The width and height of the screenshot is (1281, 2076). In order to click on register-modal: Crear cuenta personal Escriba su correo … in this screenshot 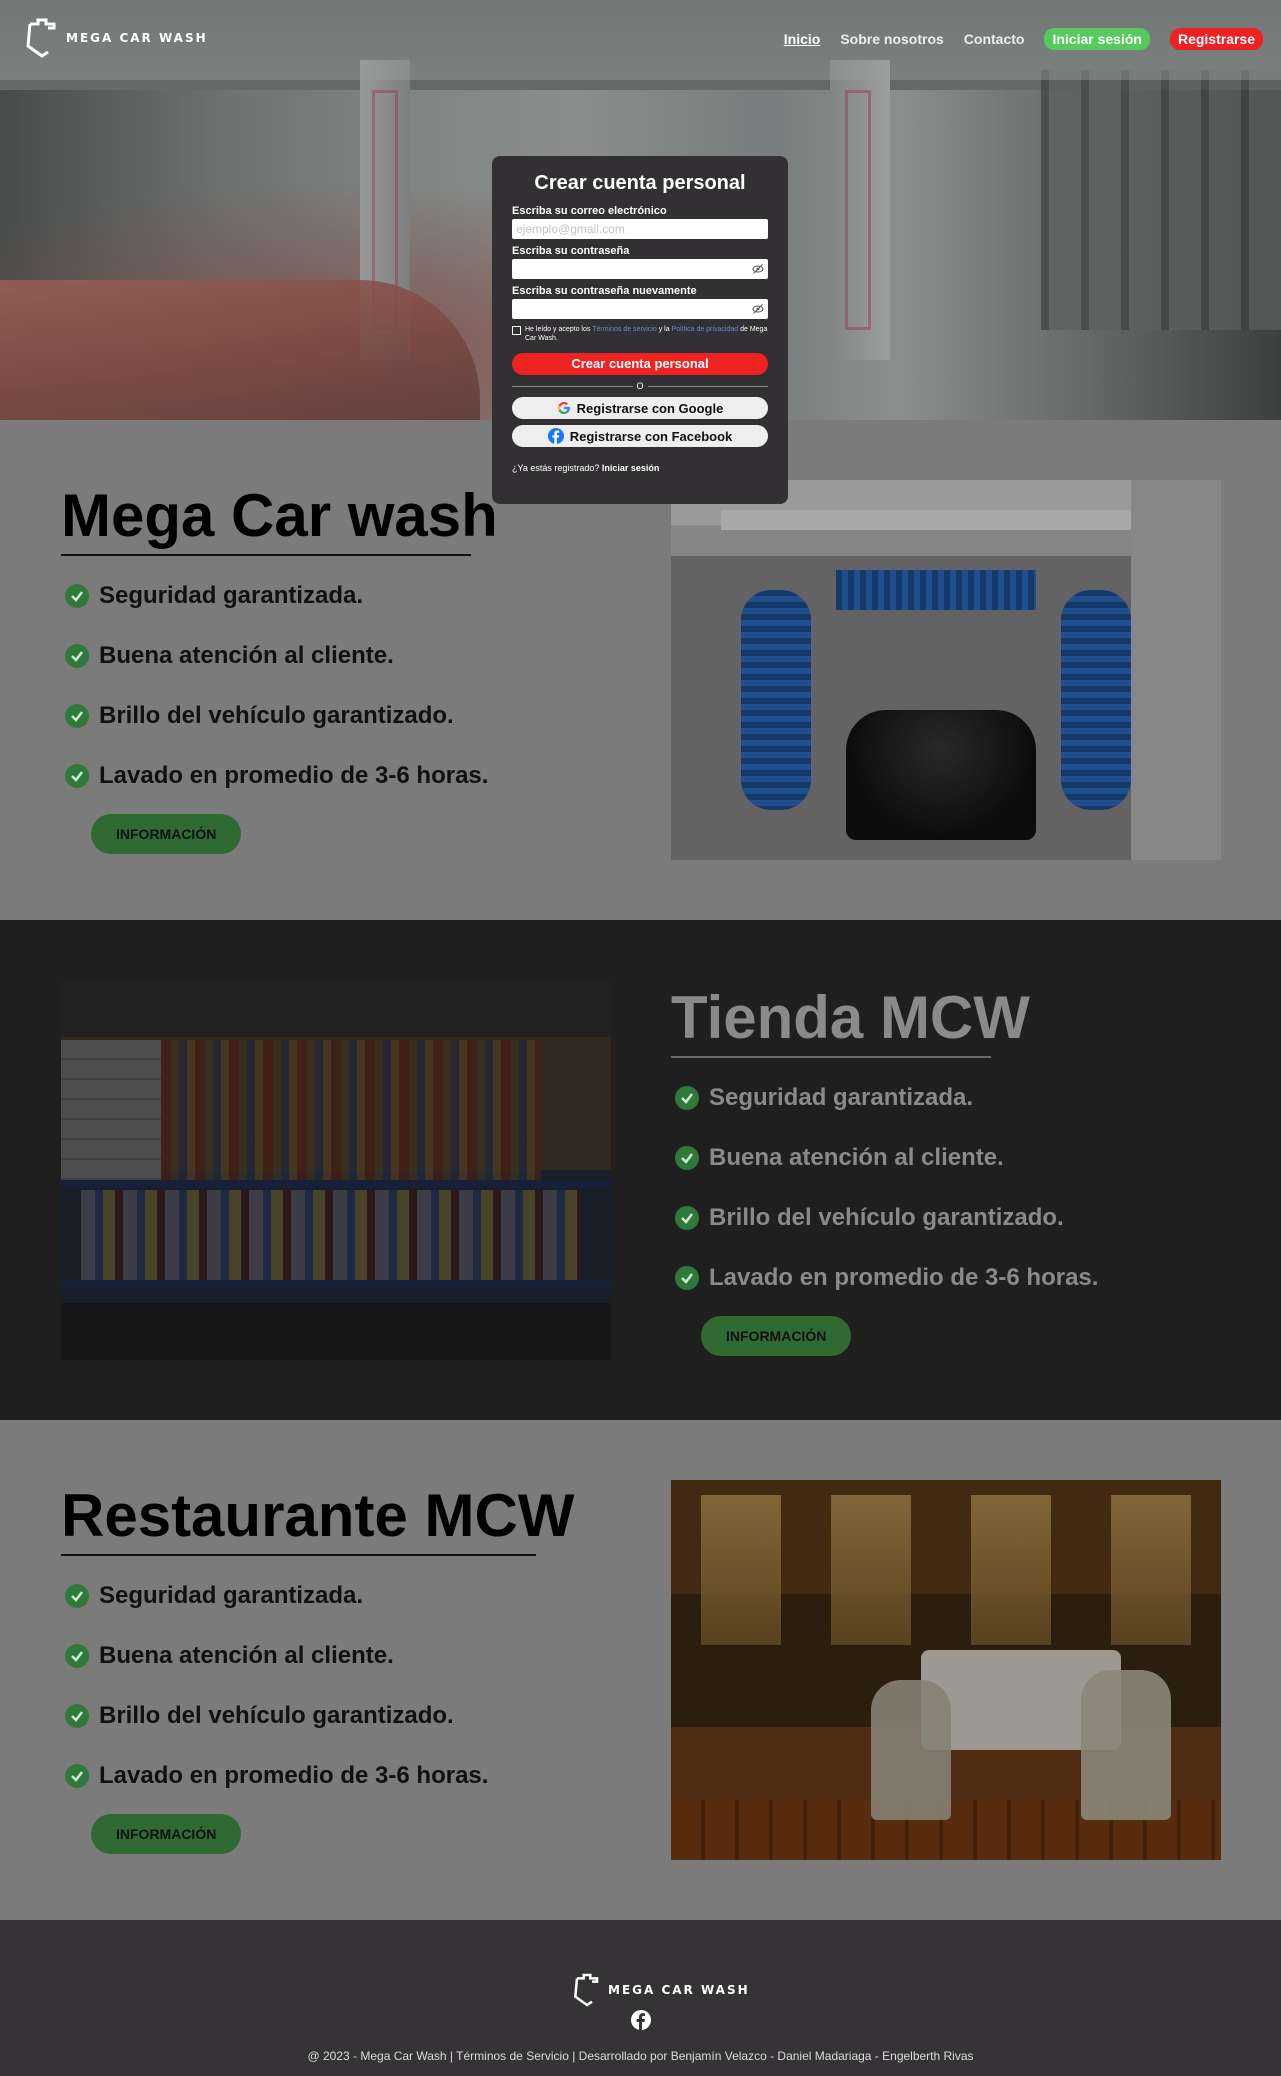, I will do `click(640, 330)`.